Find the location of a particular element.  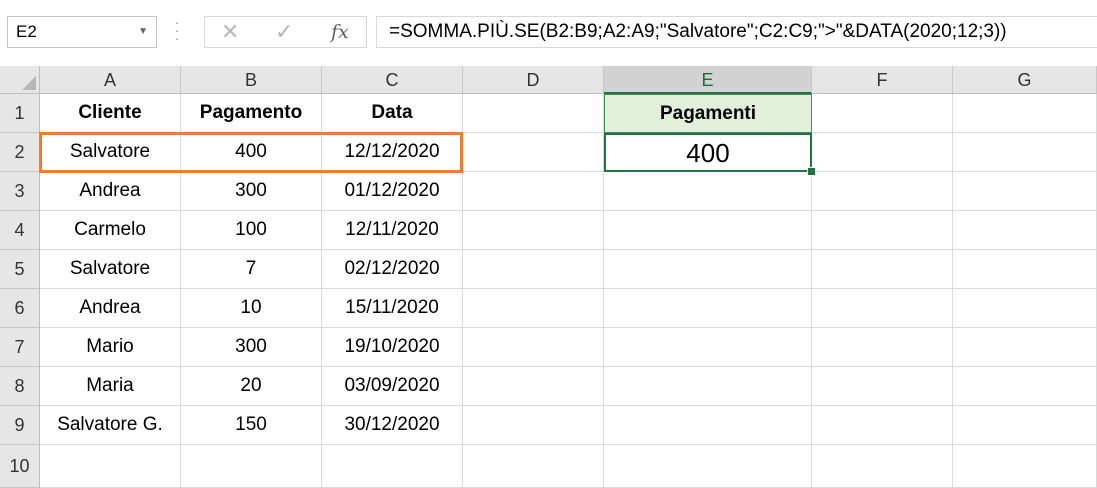

table-cell: 100 is located at coordinates (251, 230).